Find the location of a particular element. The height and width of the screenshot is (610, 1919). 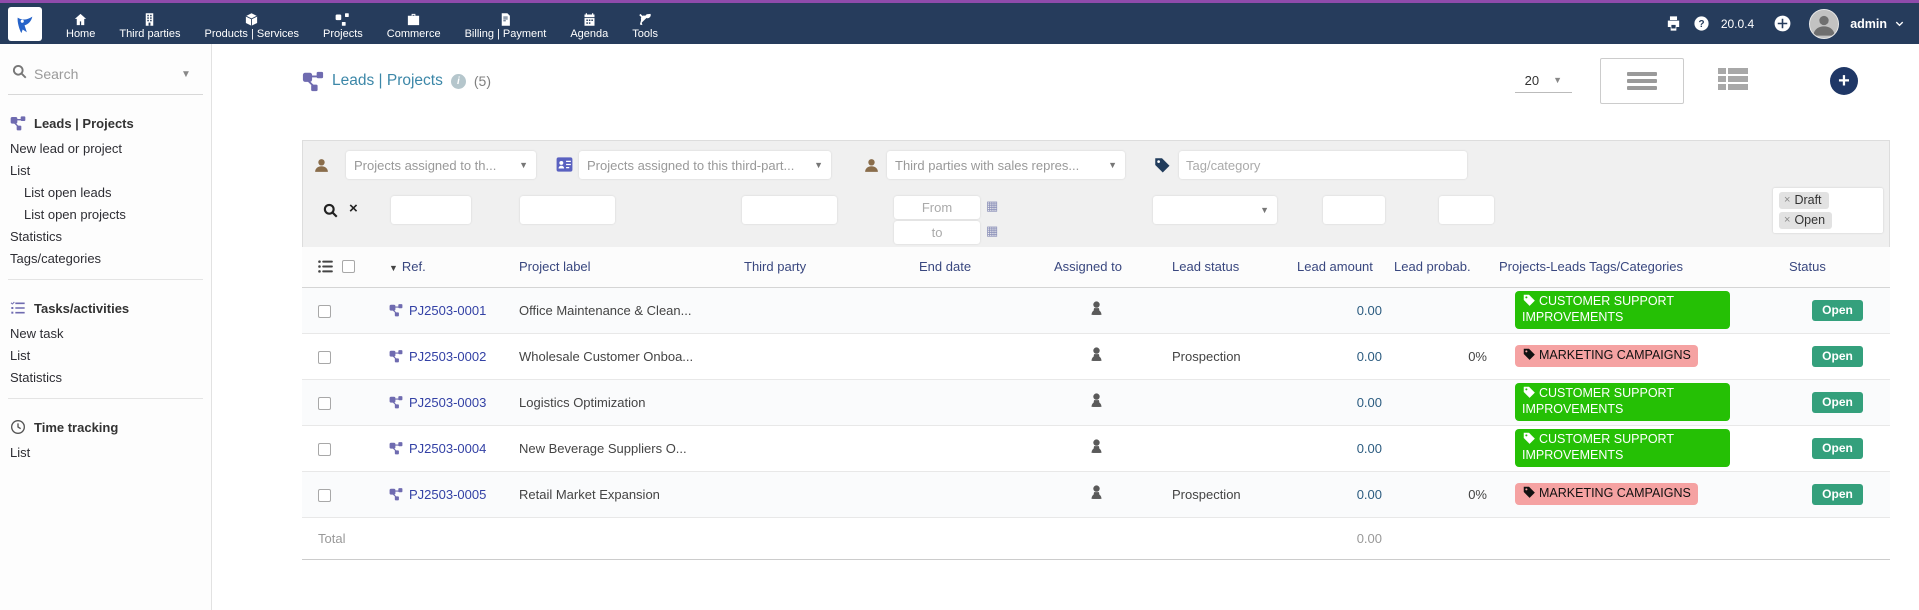

sidebar-section-time-tracking: Time tracking is located at coordinates (105, 428).